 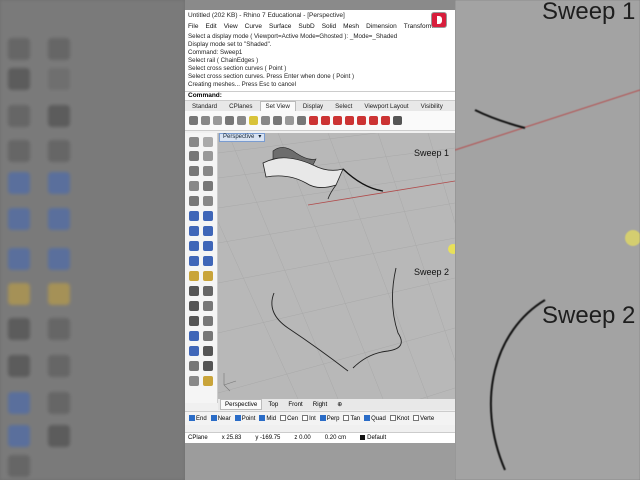 What do you see at coordinates (329, 26) in the screenshot?
I see `menu-solid: Solid` at bounding box center [329, 26].